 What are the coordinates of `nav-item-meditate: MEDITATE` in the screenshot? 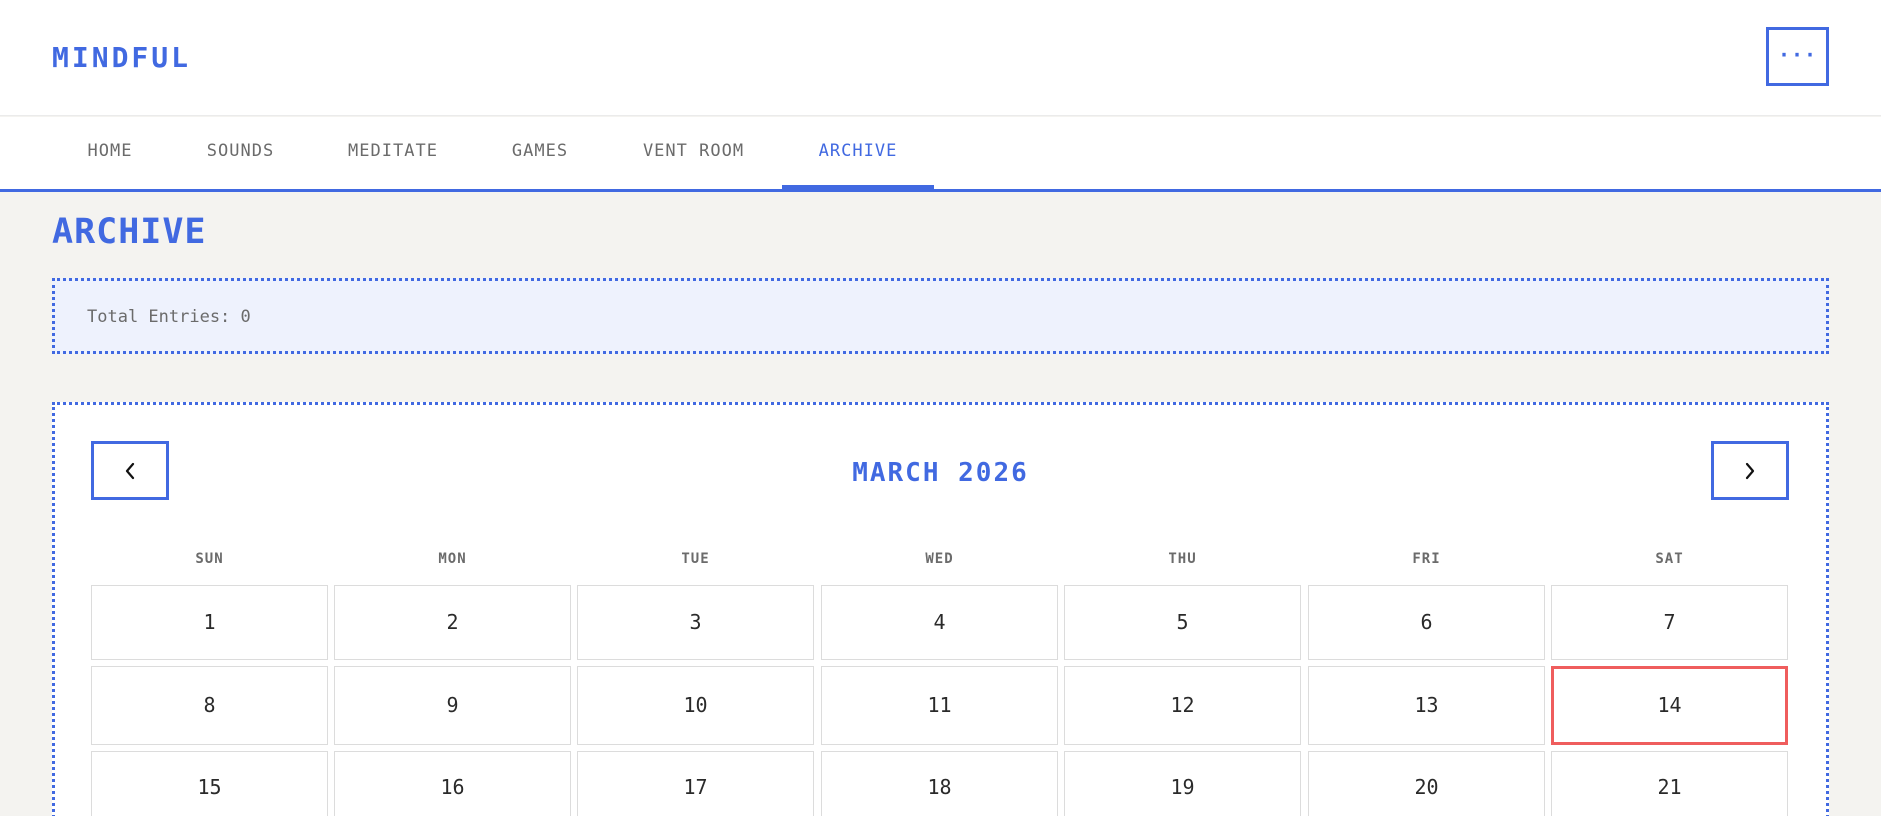 It's located at (393, 153).